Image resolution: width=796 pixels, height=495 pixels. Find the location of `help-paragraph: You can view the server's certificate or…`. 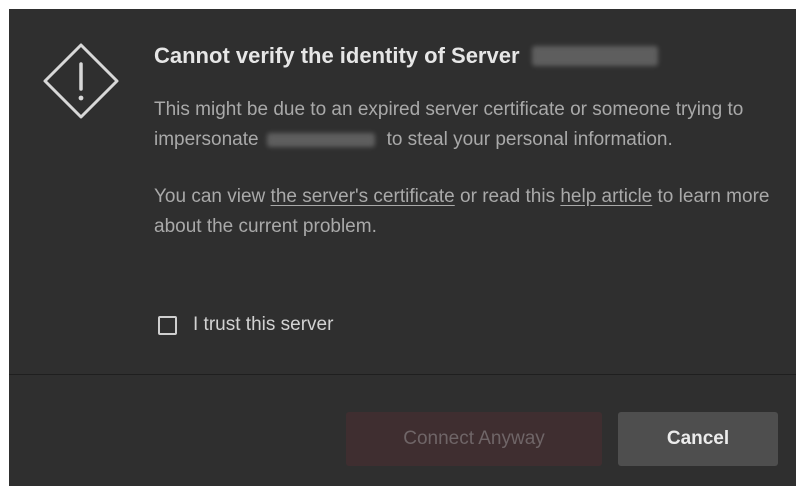

help-paragraph: You can view the server's certificate or… is located at coordinates (469, 212).